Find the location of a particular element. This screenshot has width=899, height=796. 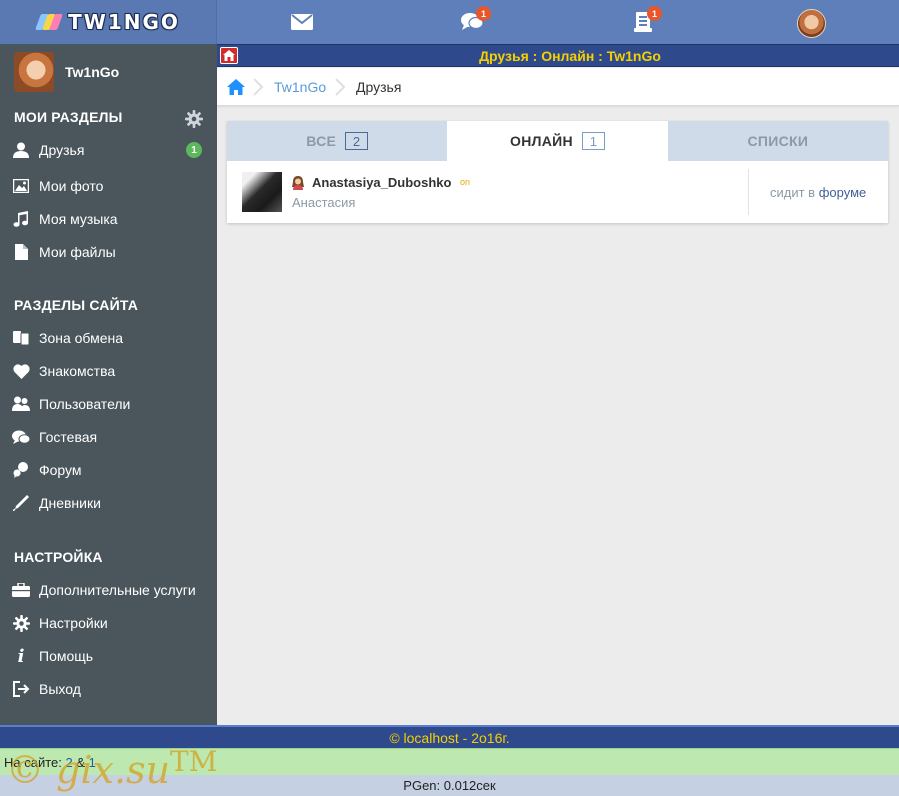

tab-online: ОНЛАЙН 1 is located at coordinates (557, 141).